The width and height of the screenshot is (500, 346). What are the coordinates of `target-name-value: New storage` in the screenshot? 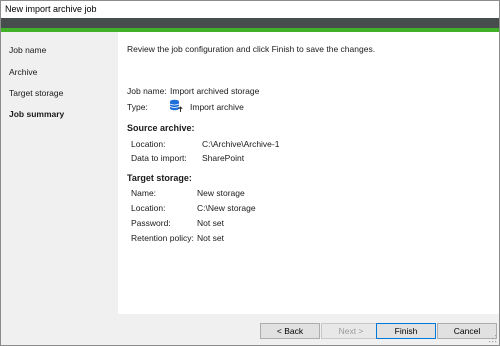 It's located at (221, 193).